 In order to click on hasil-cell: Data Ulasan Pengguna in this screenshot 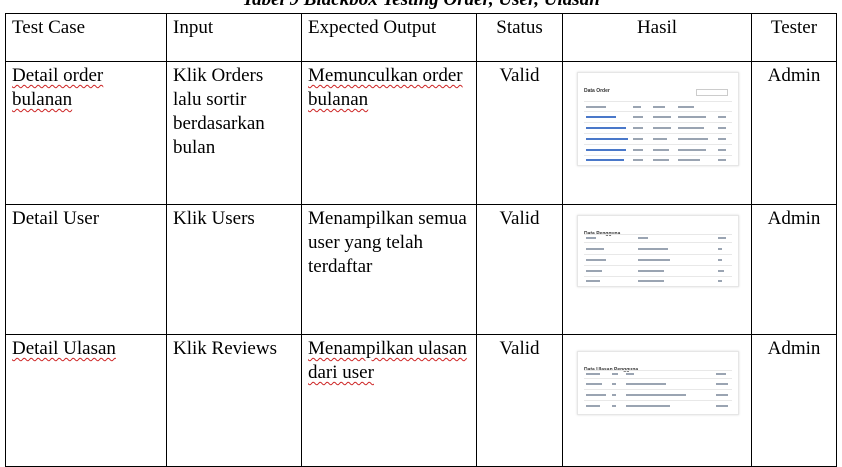, I will do `click(657, 400)`.